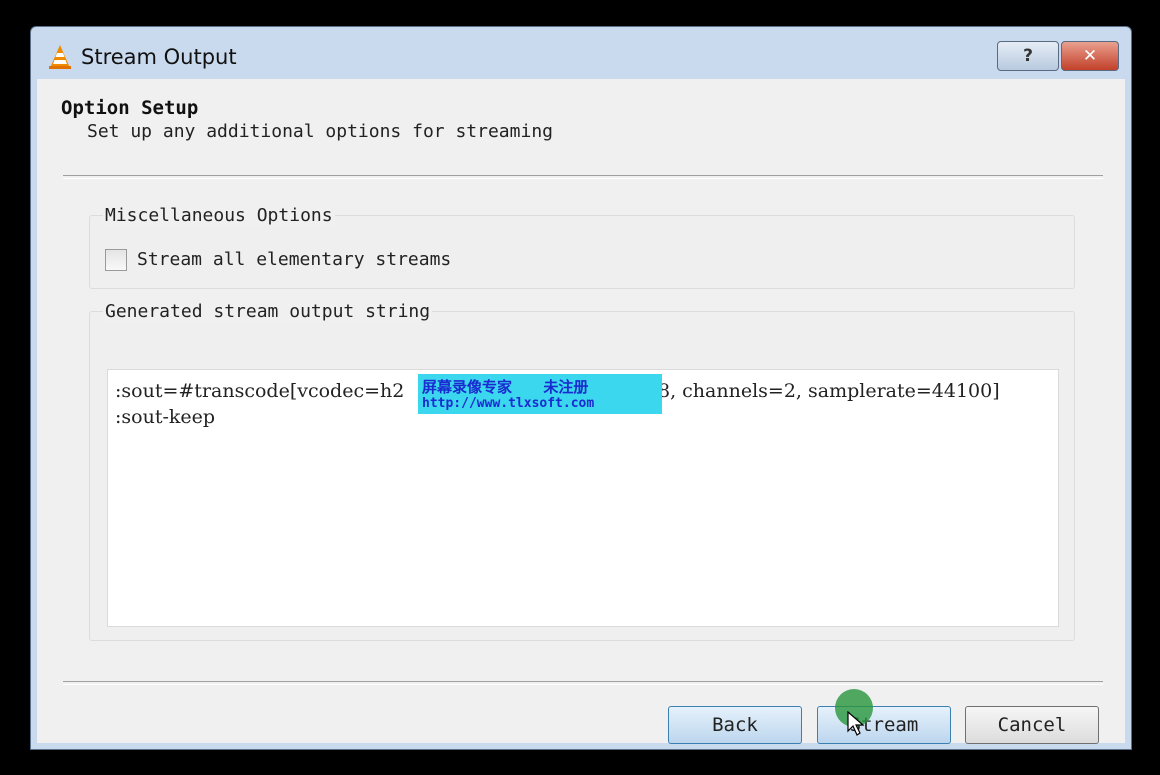 This screenshot has width=1160, height=775. Describe the element at coordinates (581, 53) in the screenshot. I see `title-bar: Stream Output ? ✕` at that location.